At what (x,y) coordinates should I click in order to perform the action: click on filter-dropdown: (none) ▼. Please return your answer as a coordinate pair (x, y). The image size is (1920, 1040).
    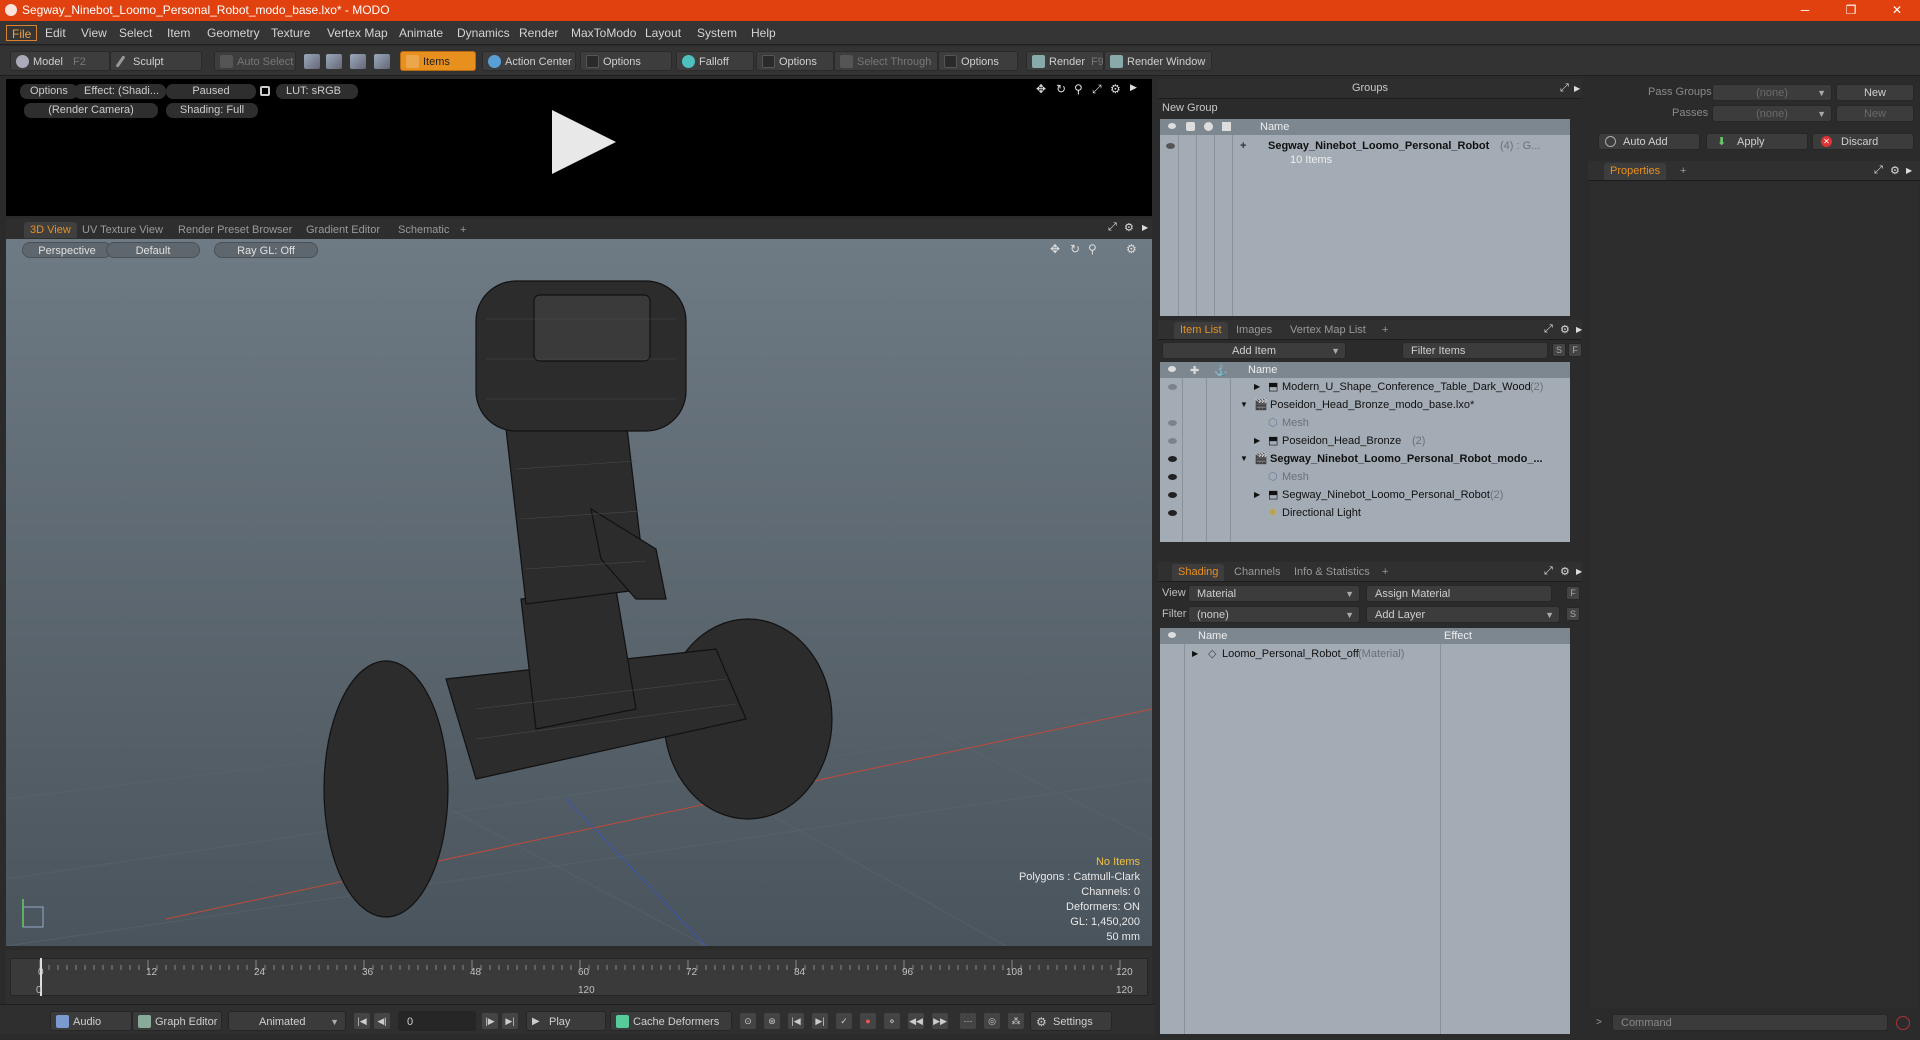
    Looking at the image, I should click on (1274, 614).